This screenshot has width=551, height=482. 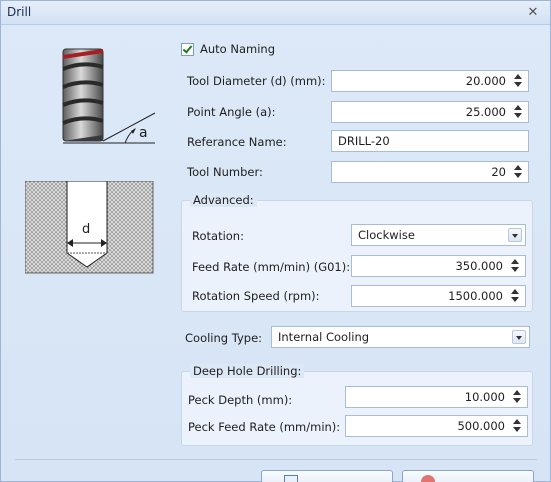 I want to click on peck-depth-label: Peck Depth (mm):, so click(x=240, y=400).